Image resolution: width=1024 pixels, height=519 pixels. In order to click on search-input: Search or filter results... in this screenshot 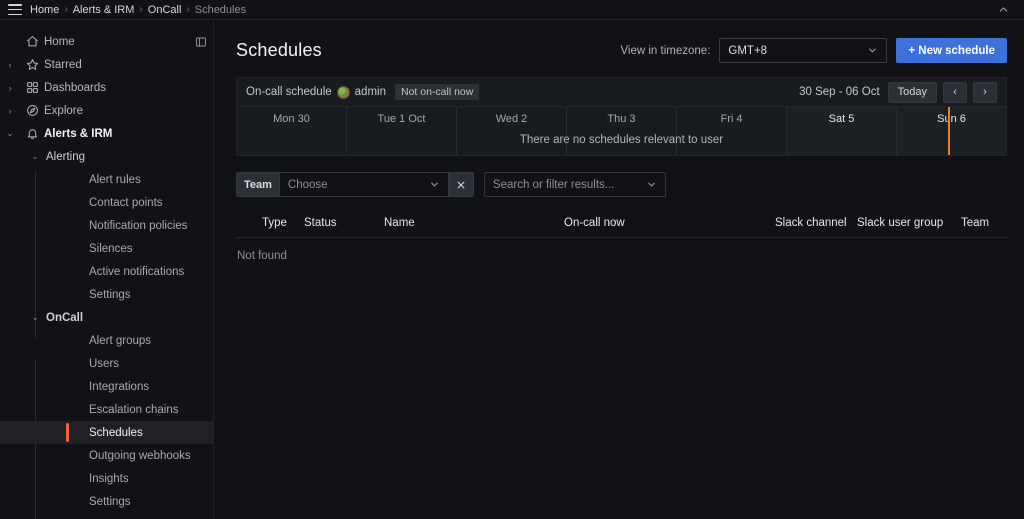, I will do `click(574, 184)`.